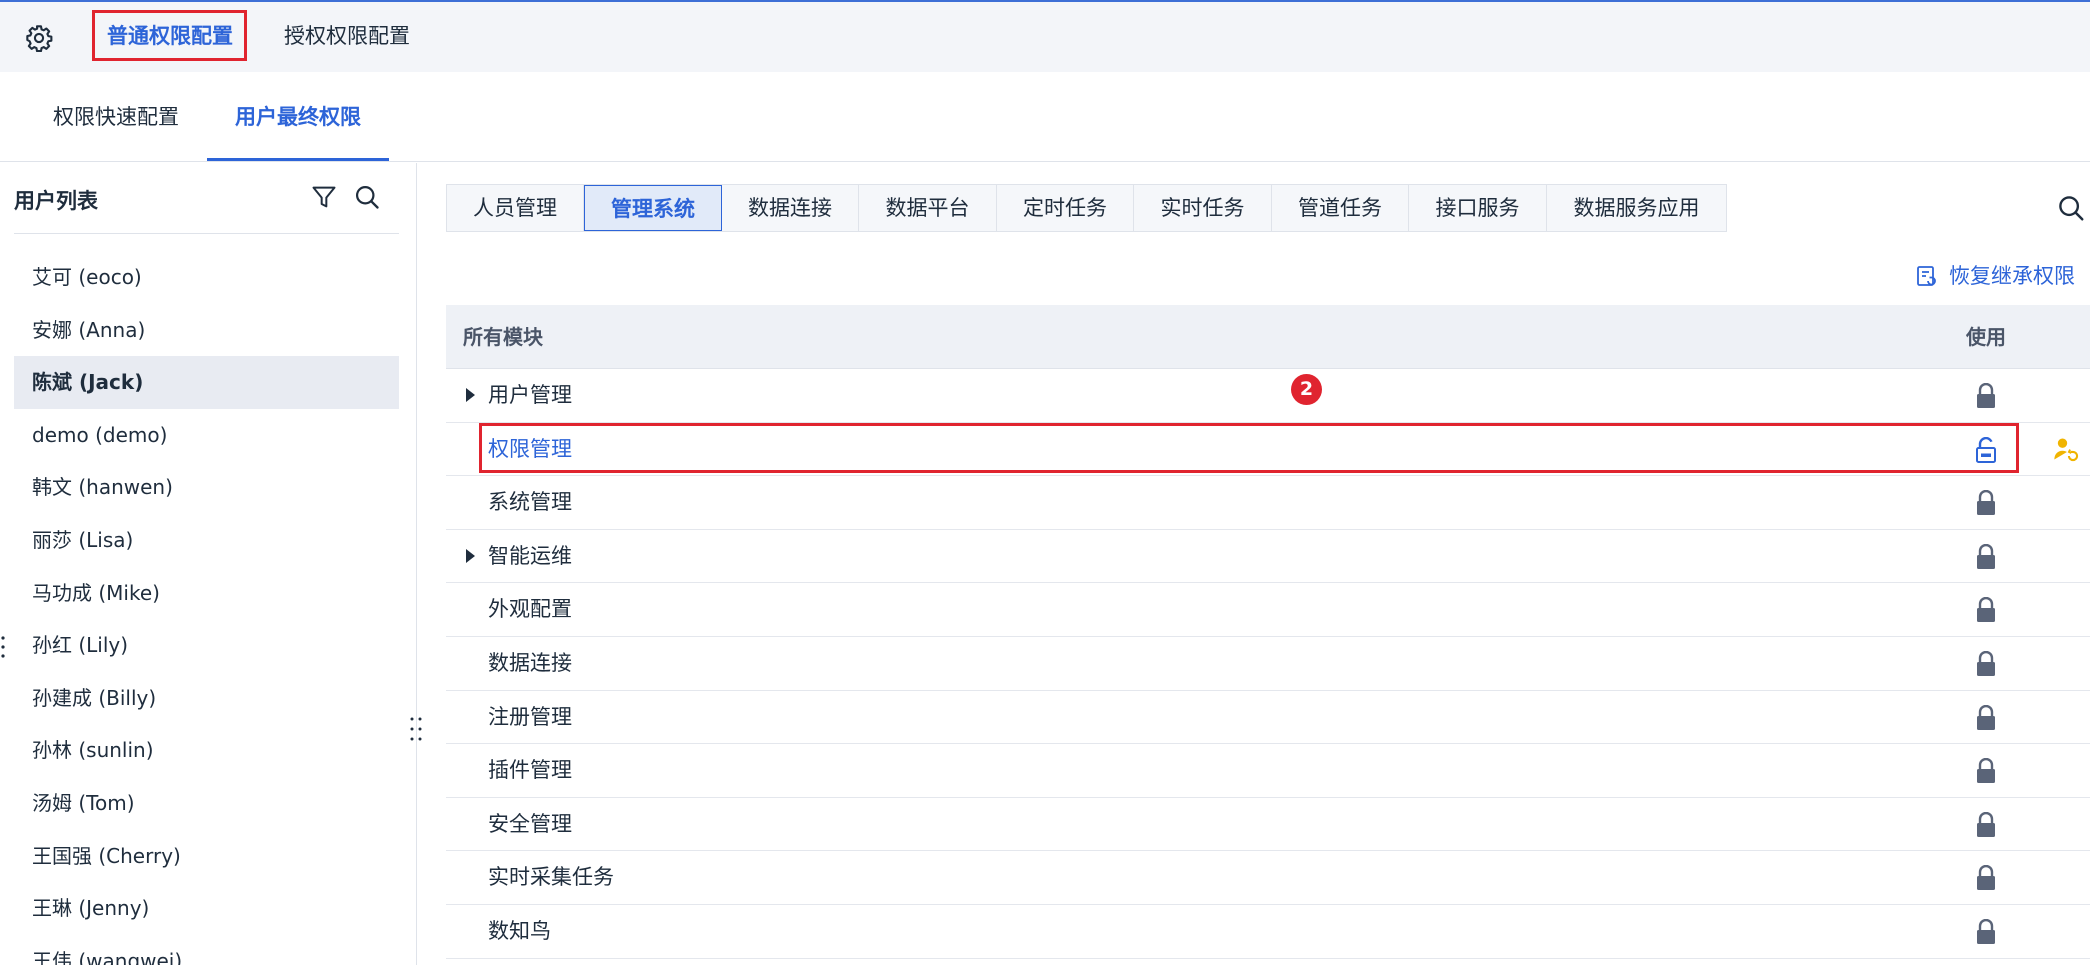 Image resolution: width=2090 pixels, height=965 pixels. What do you see at coordinates (530, 716) in the screenshot?
I see `module-name: 注册管理` at bounding box center [530, 716].